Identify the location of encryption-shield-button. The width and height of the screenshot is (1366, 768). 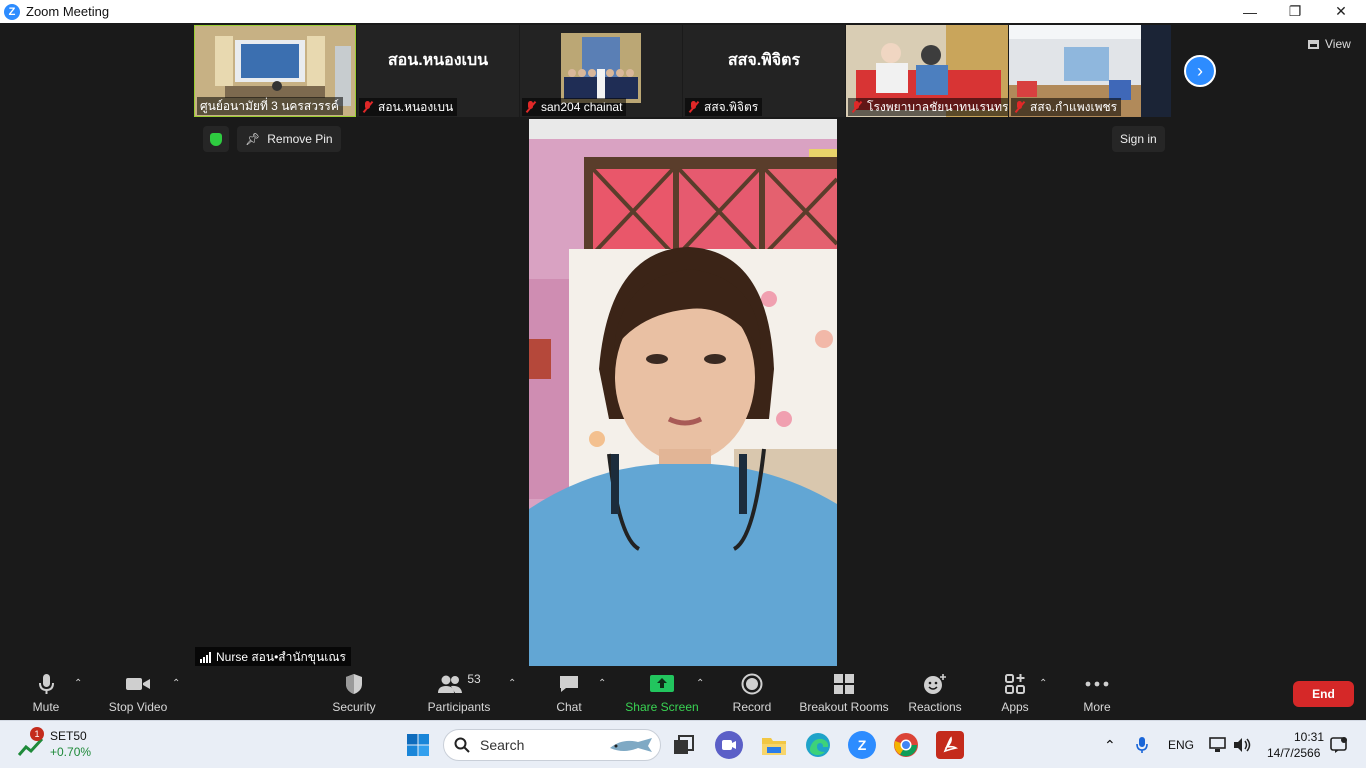
(216, 139).